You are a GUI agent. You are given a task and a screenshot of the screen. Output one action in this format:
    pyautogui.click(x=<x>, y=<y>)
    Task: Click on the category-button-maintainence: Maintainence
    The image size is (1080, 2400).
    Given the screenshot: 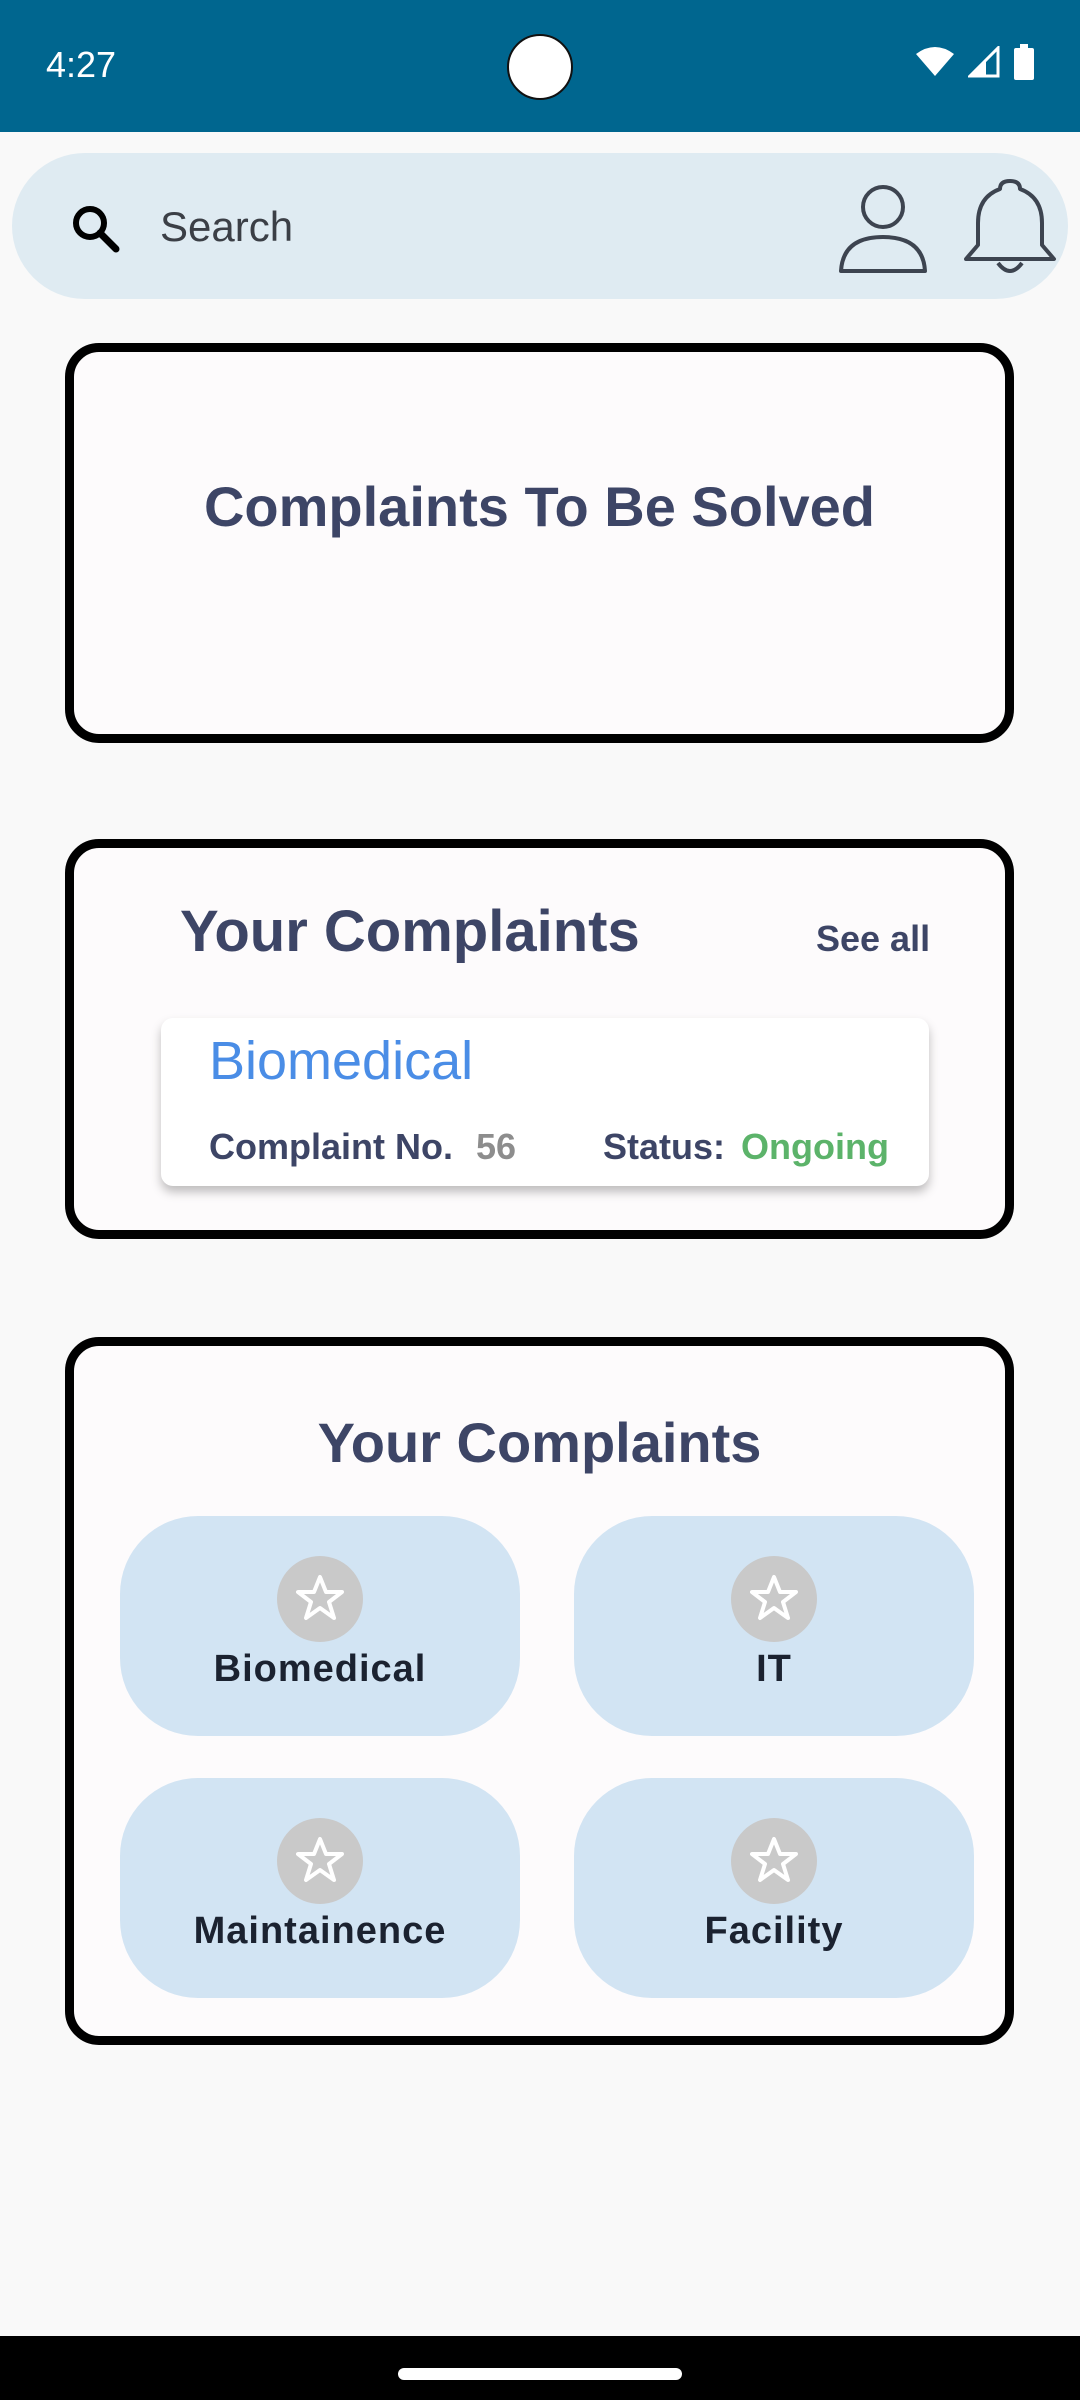 What is the action you would take?
    pyautogui.click(x=320, y=1888)
    